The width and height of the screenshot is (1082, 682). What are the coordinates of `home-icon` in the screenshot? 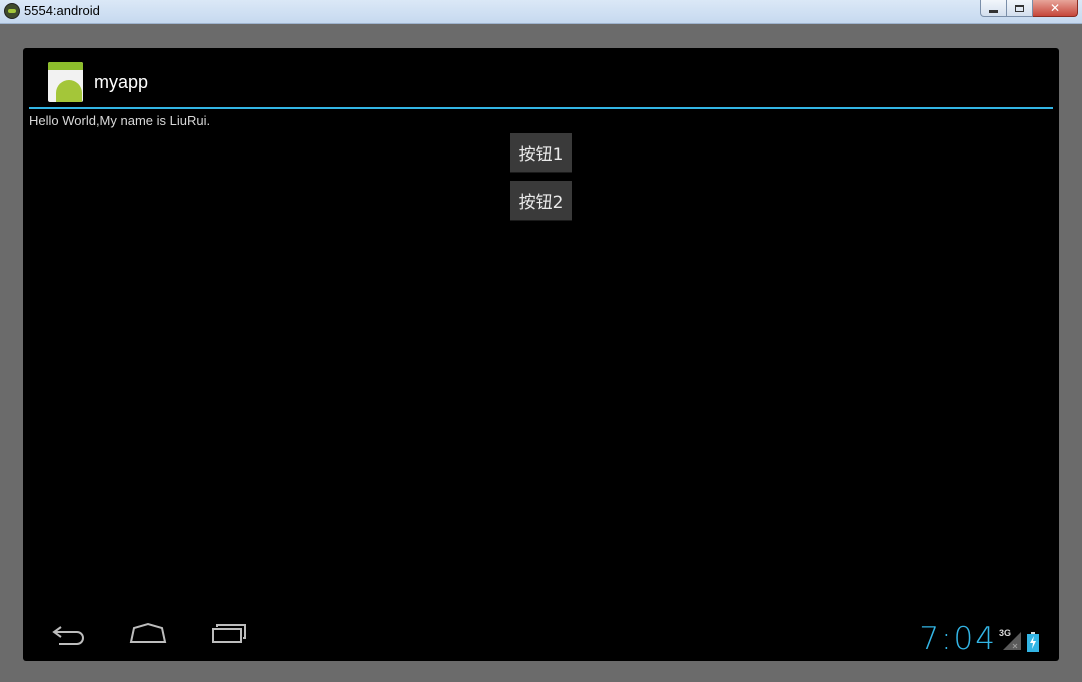 It's located at (148, 633).